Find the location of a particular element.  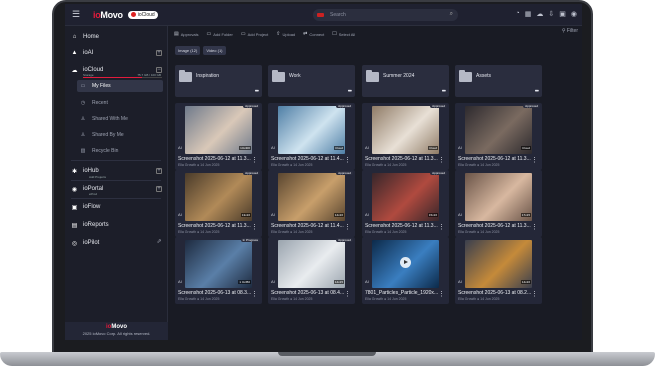

camera-icon: ▣ is located at coordinates (562, 14).